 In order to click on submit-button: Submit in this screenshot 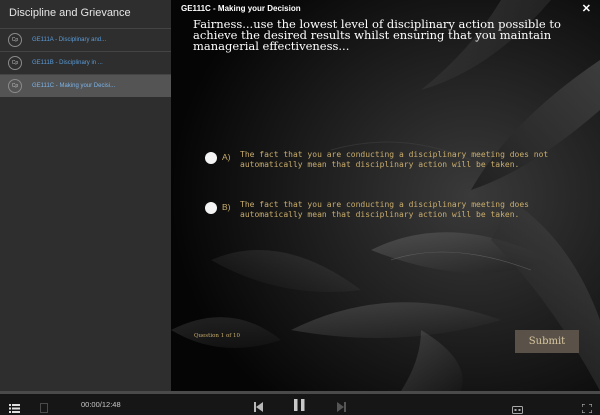, I will do `click(547, 341)`.